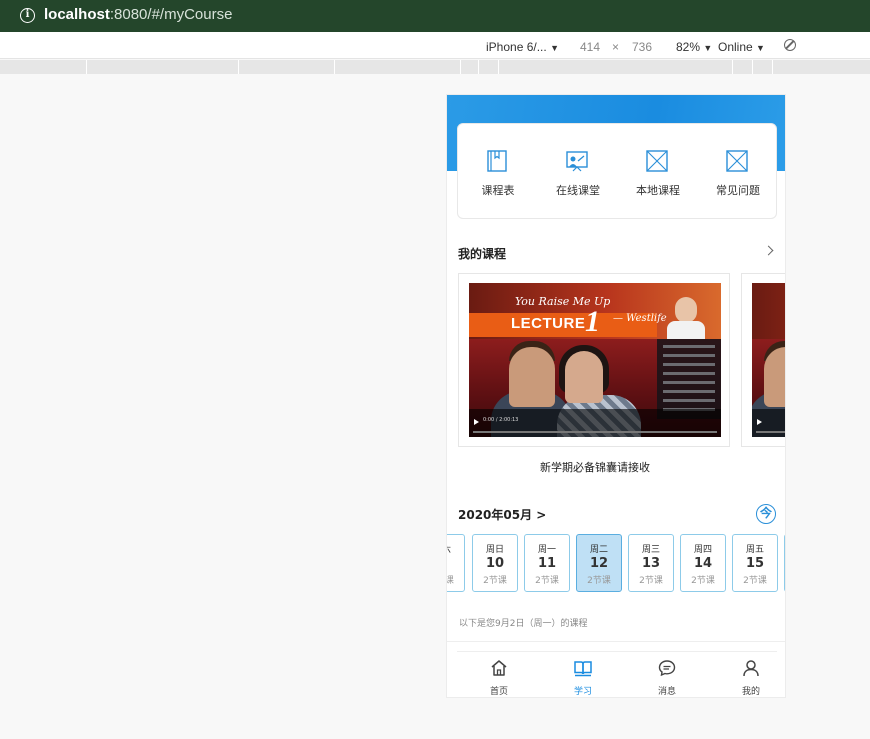 Image resolution: width=870 pixels, height=739 pixels. I want to click on thumbnail-script-text-2: — Westlife, so click(640, 318).